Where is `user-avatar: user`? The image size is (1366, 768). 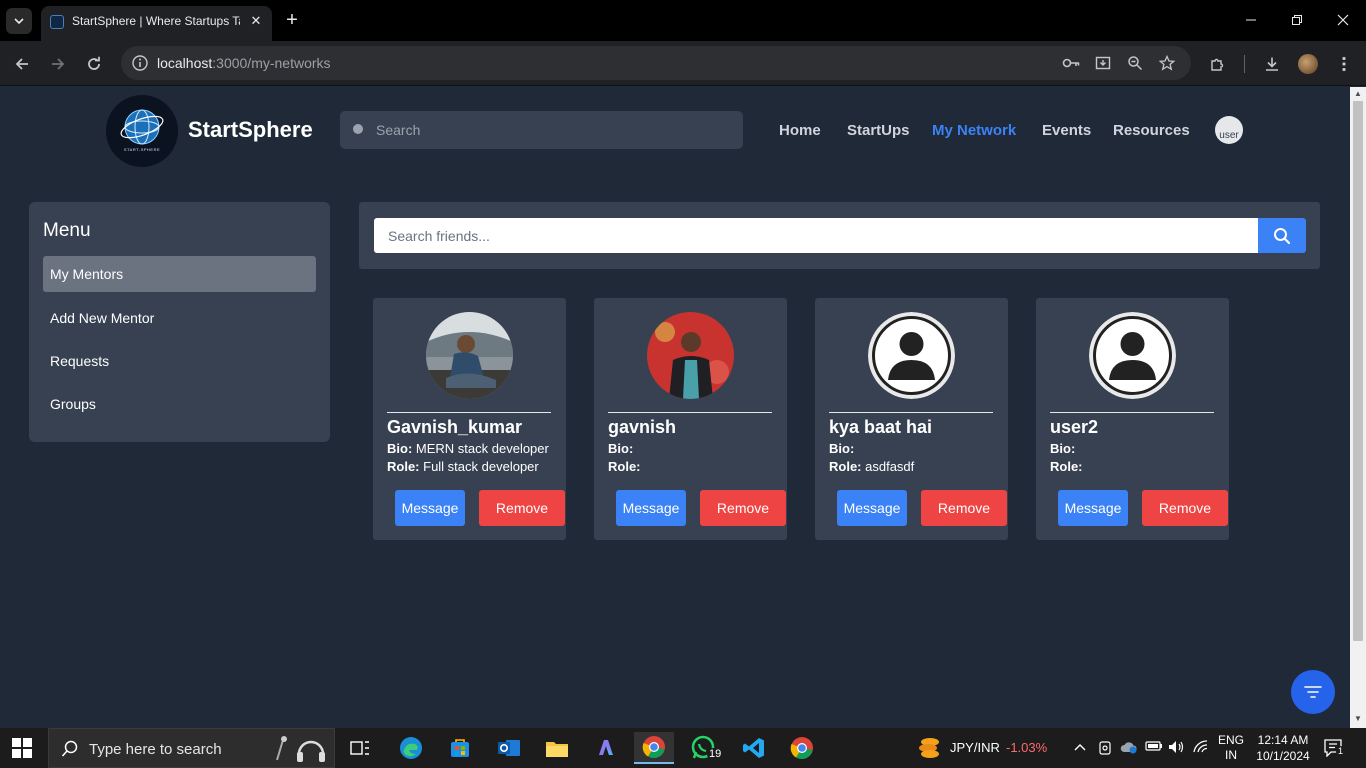
user-avatar: user is located at coordinates (1229, 130).